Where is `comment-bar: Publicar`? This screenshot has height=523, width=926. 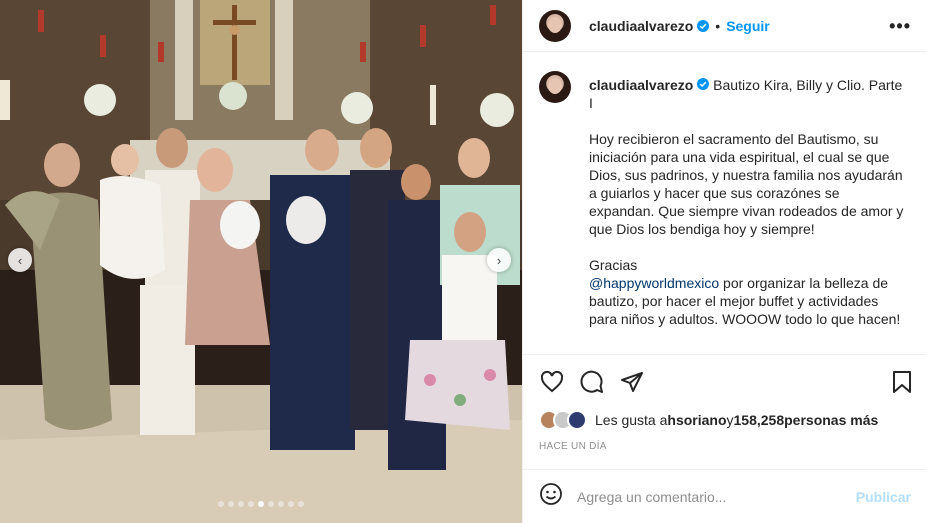
comment-bar: Publicar is located at coordinates (724, 496).